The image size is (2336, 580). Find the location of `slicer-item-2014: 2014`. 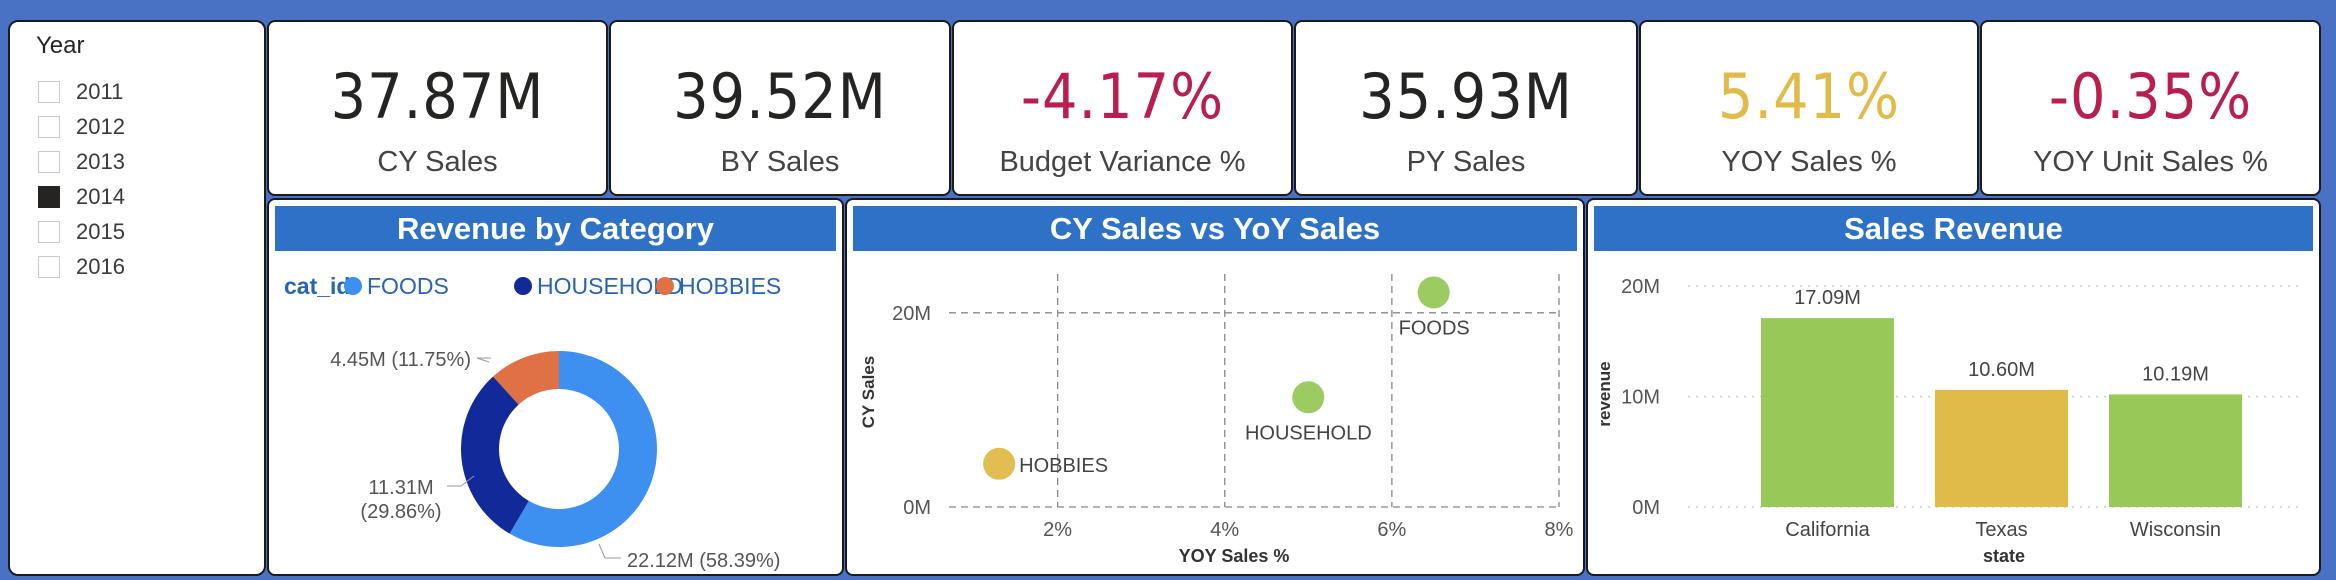

slicer-item-2014: 2014 is located at coordinates (81, 196).